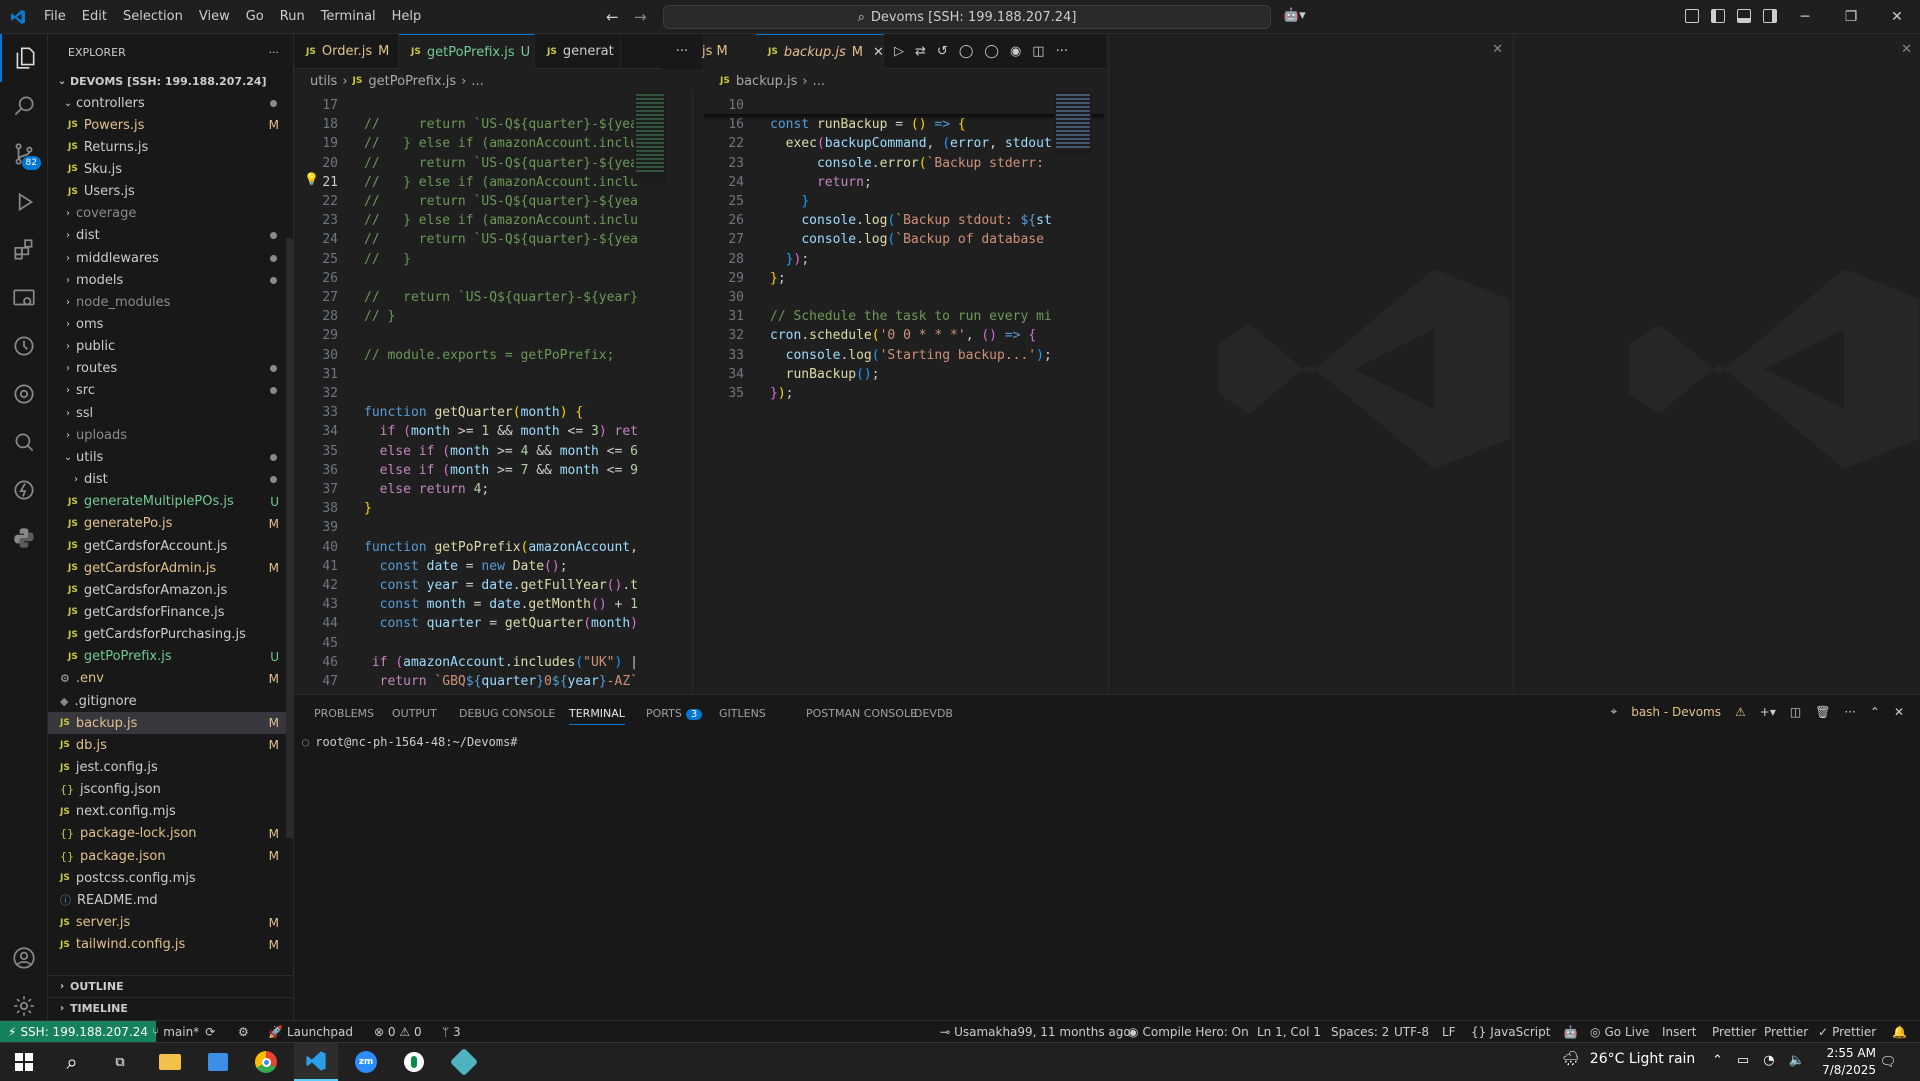  What do you see at coordinates (274, 52) in the screenshot?
I see `more-actions-icon: ···` at bounding box center [274, 52].